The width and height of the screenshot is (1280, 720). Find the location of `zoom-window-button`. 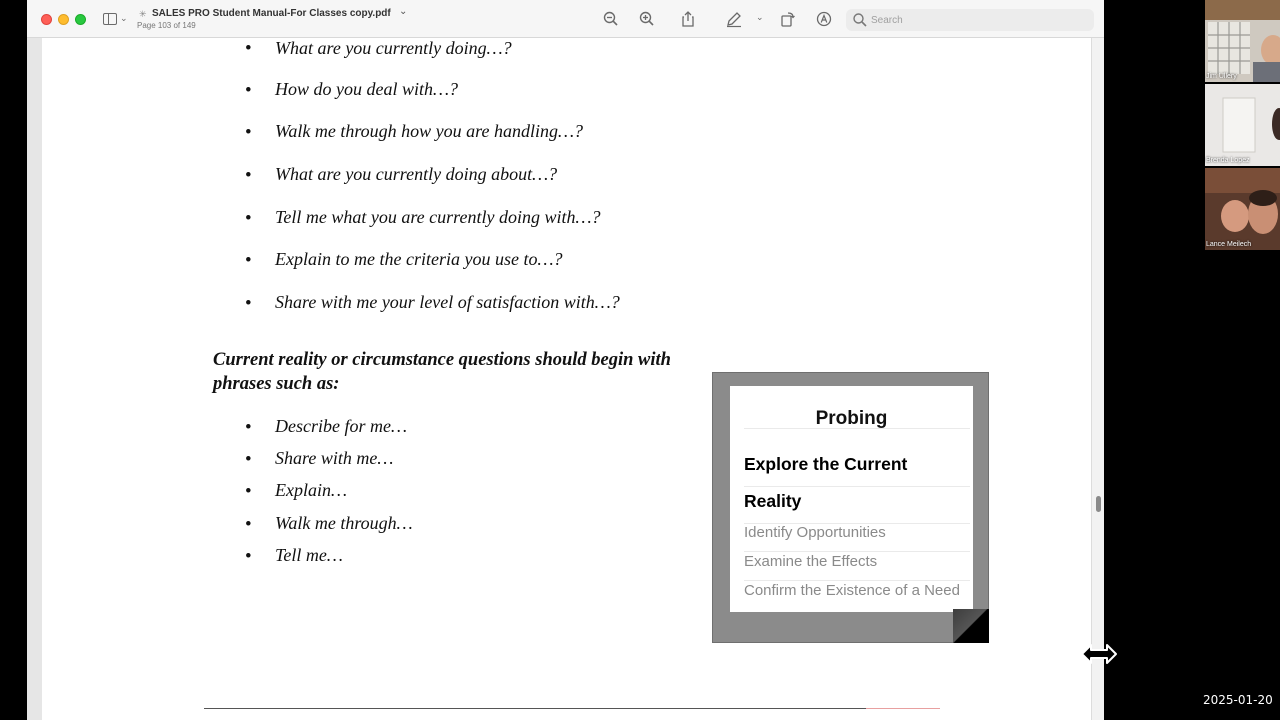

zoom-window-button is located at coordinates (80, 19).